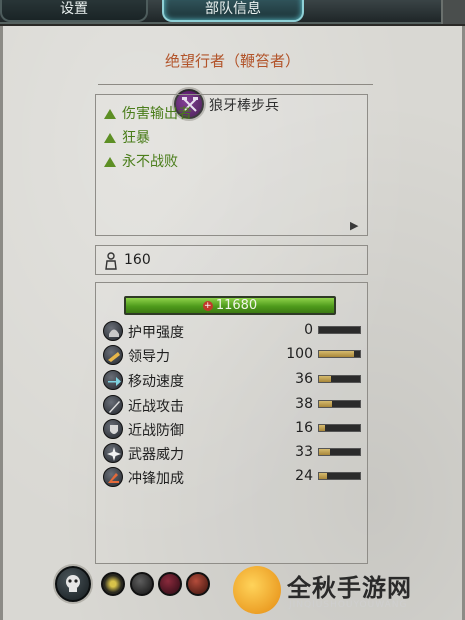 This screenshot has width=465, height=620. Describe the element at coordinates (232, 355) in the screenshot. I see `stat-row: 领导力 100` at that location.